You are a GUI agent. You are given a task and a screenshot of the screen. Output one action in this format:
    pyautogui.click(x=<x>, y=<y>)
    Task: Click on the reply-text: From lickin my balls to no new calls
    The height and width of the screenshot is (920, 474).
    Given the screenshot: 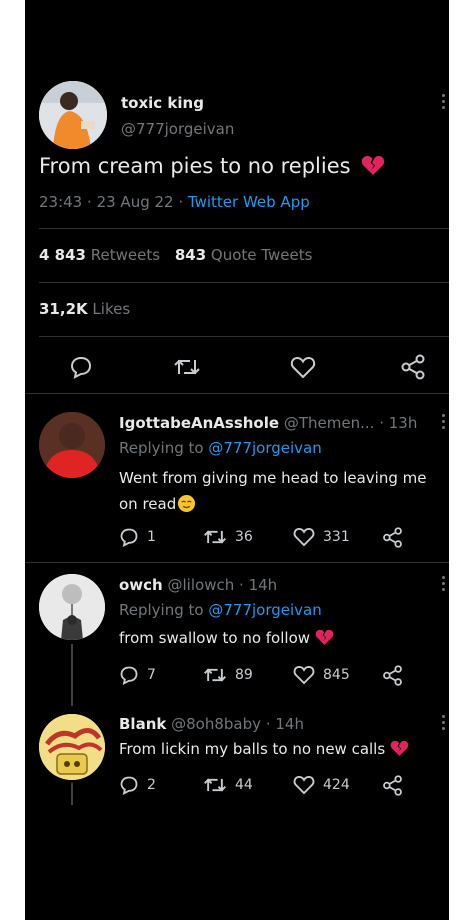 What is the action you would take?
    pyautogui.click(x=264, y=749)
    